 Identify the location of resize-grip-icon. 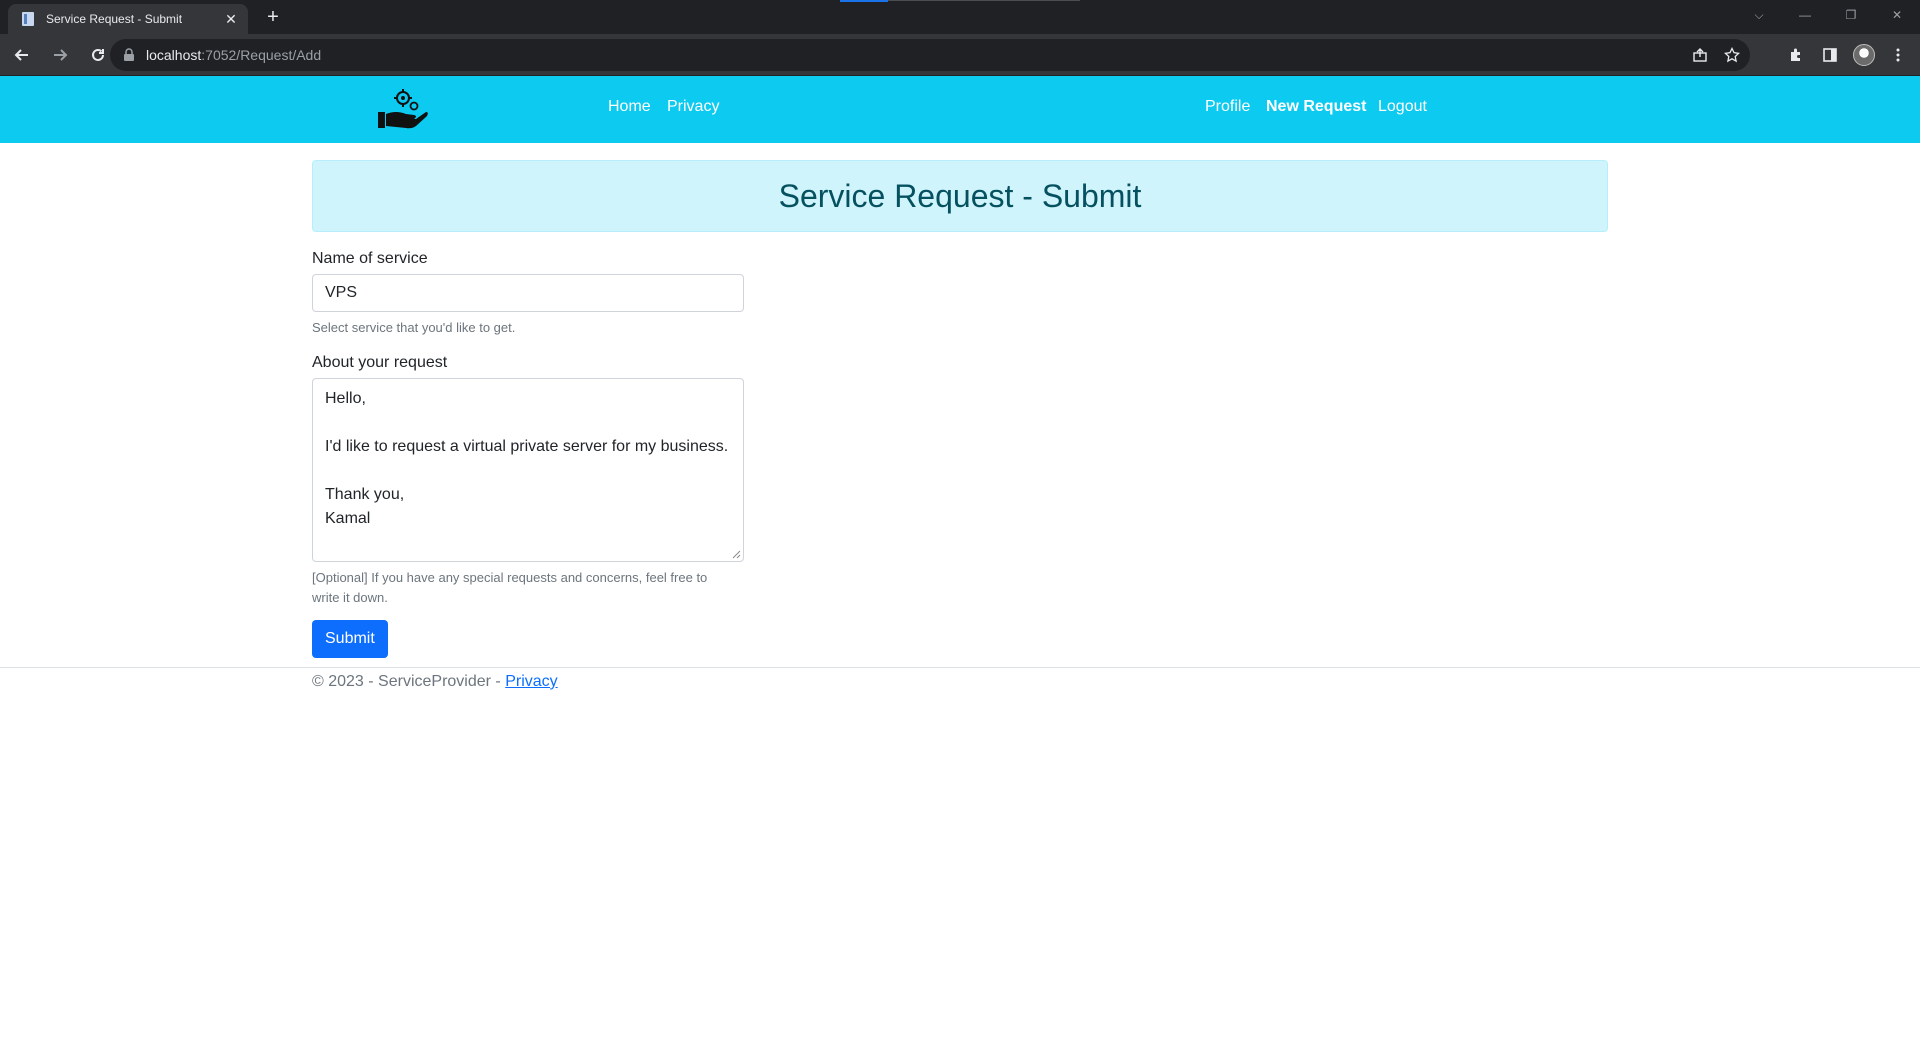
(736, 554).